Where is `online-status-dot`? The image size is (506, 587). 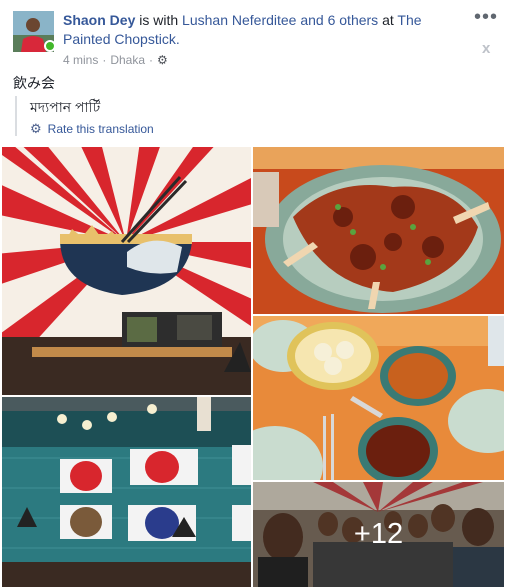
online-status-dot is located at coordinates (50, 46).